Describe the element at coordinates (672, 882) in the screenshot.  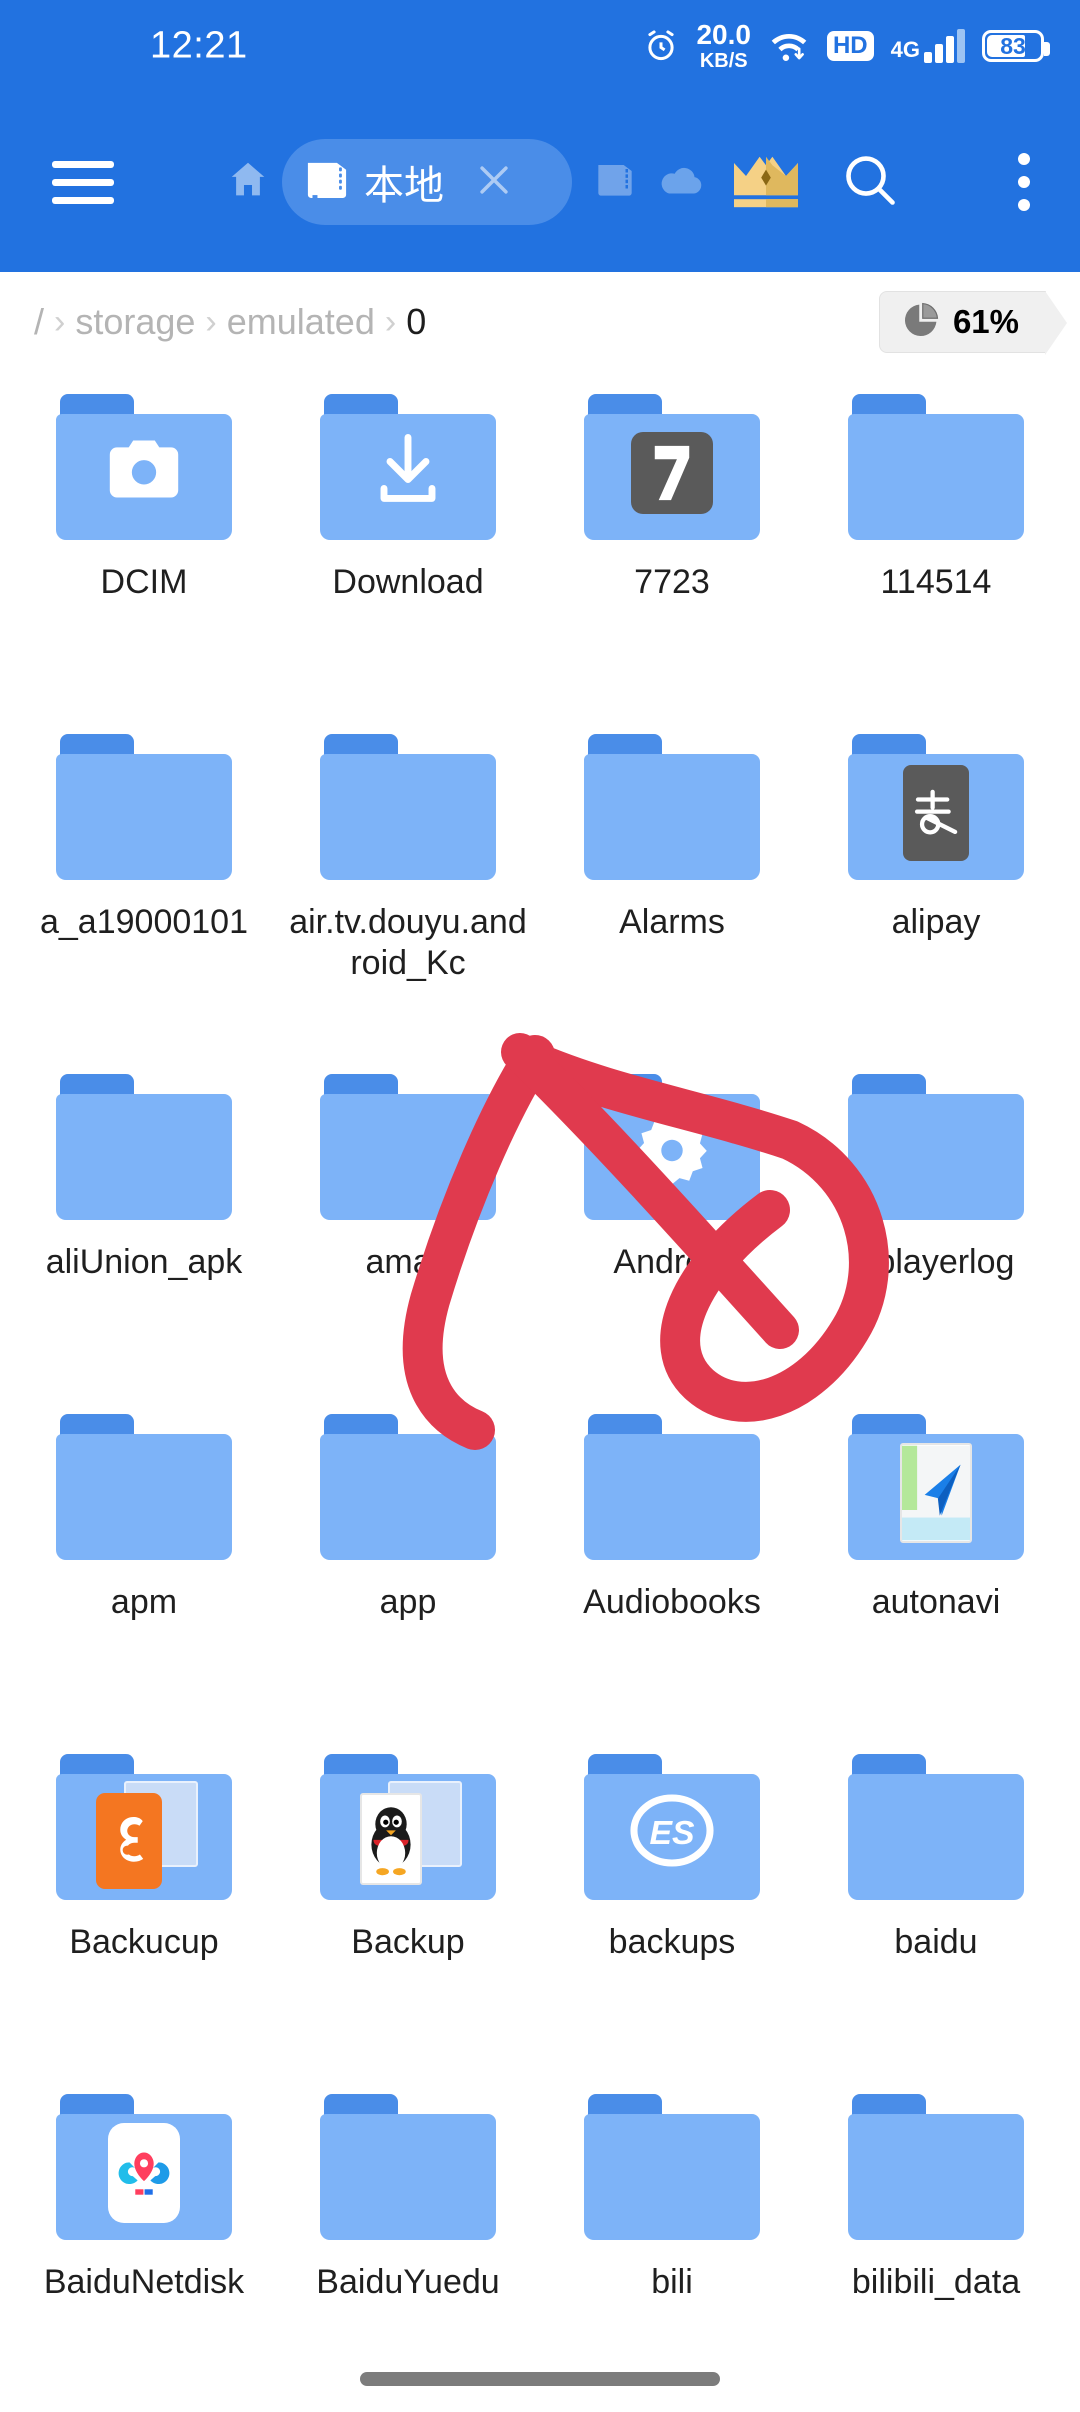
I see `file-grid-item: Alarms` at that location.